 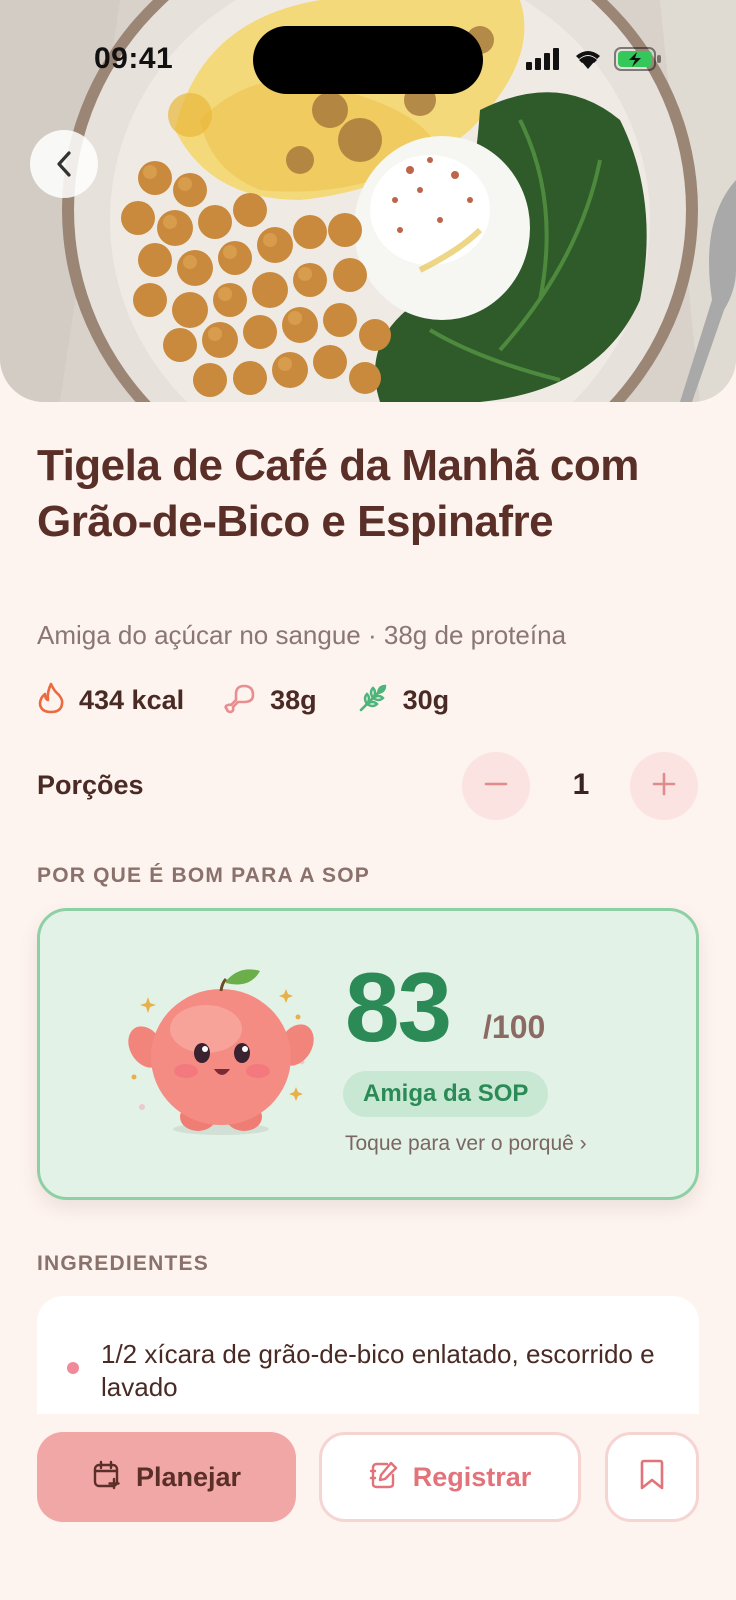 What do you see at coordinates (51, 700) in the screenshot?
I see `flame-icon` at bounding box center [51, 700].